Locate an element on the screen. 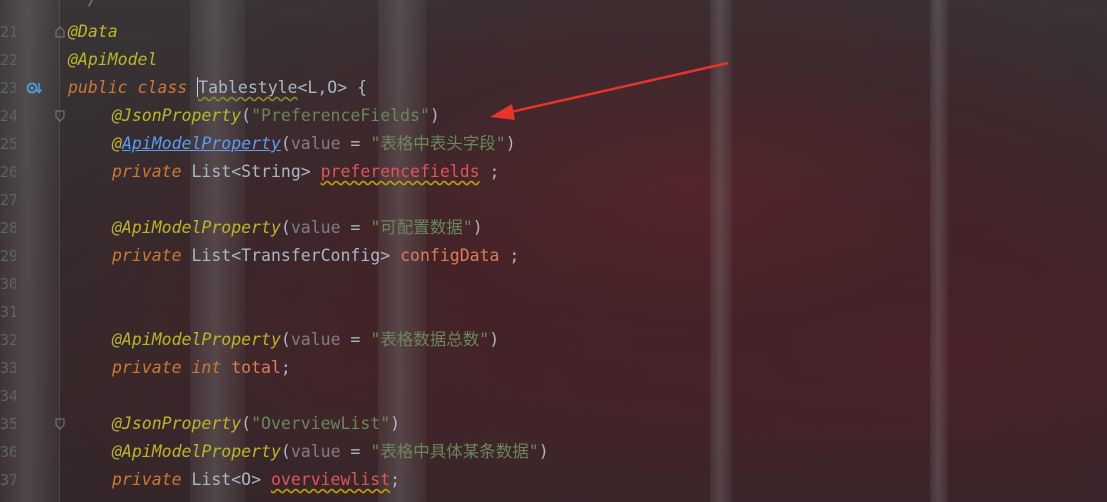  line-number: 31 is located at coordinates (8, 312).